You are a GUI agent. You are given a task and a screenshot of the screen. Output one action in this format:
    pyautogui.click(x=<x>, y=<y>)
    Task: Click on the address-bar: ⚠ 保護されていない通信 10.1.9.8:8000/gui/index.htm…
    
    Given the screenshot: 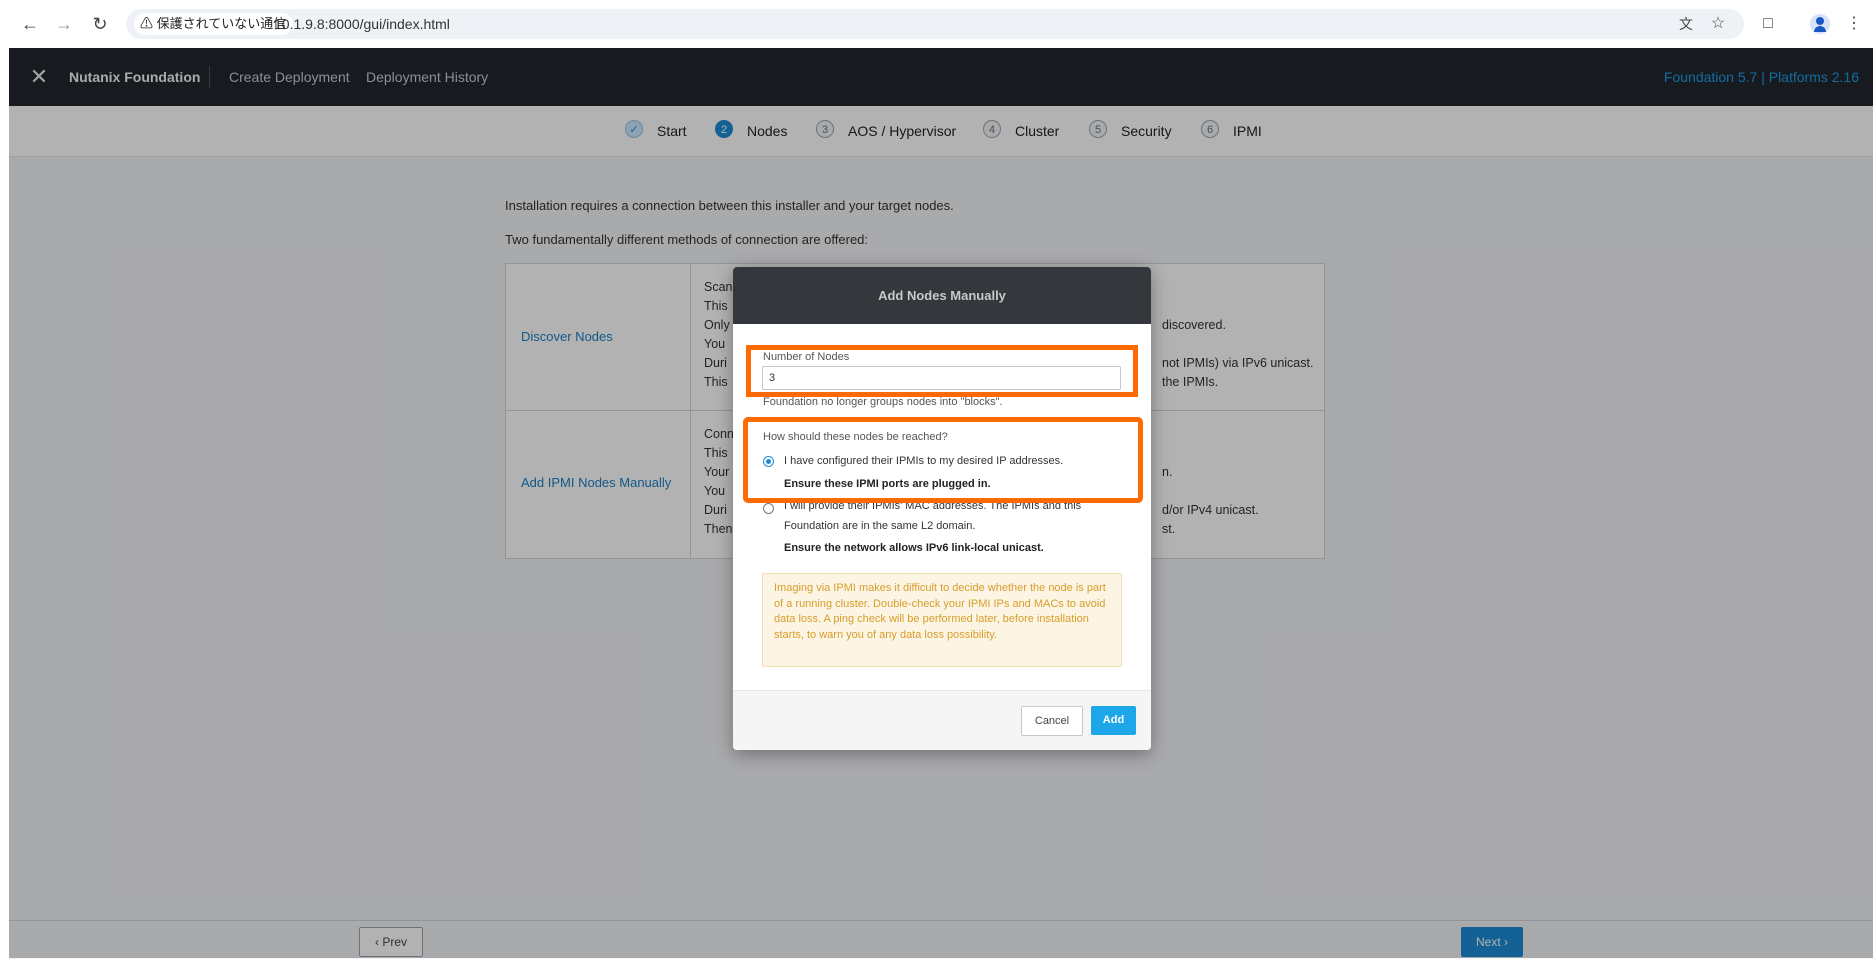 What is the action you would take?
    pyautogui.click(x=935, y=24)
    